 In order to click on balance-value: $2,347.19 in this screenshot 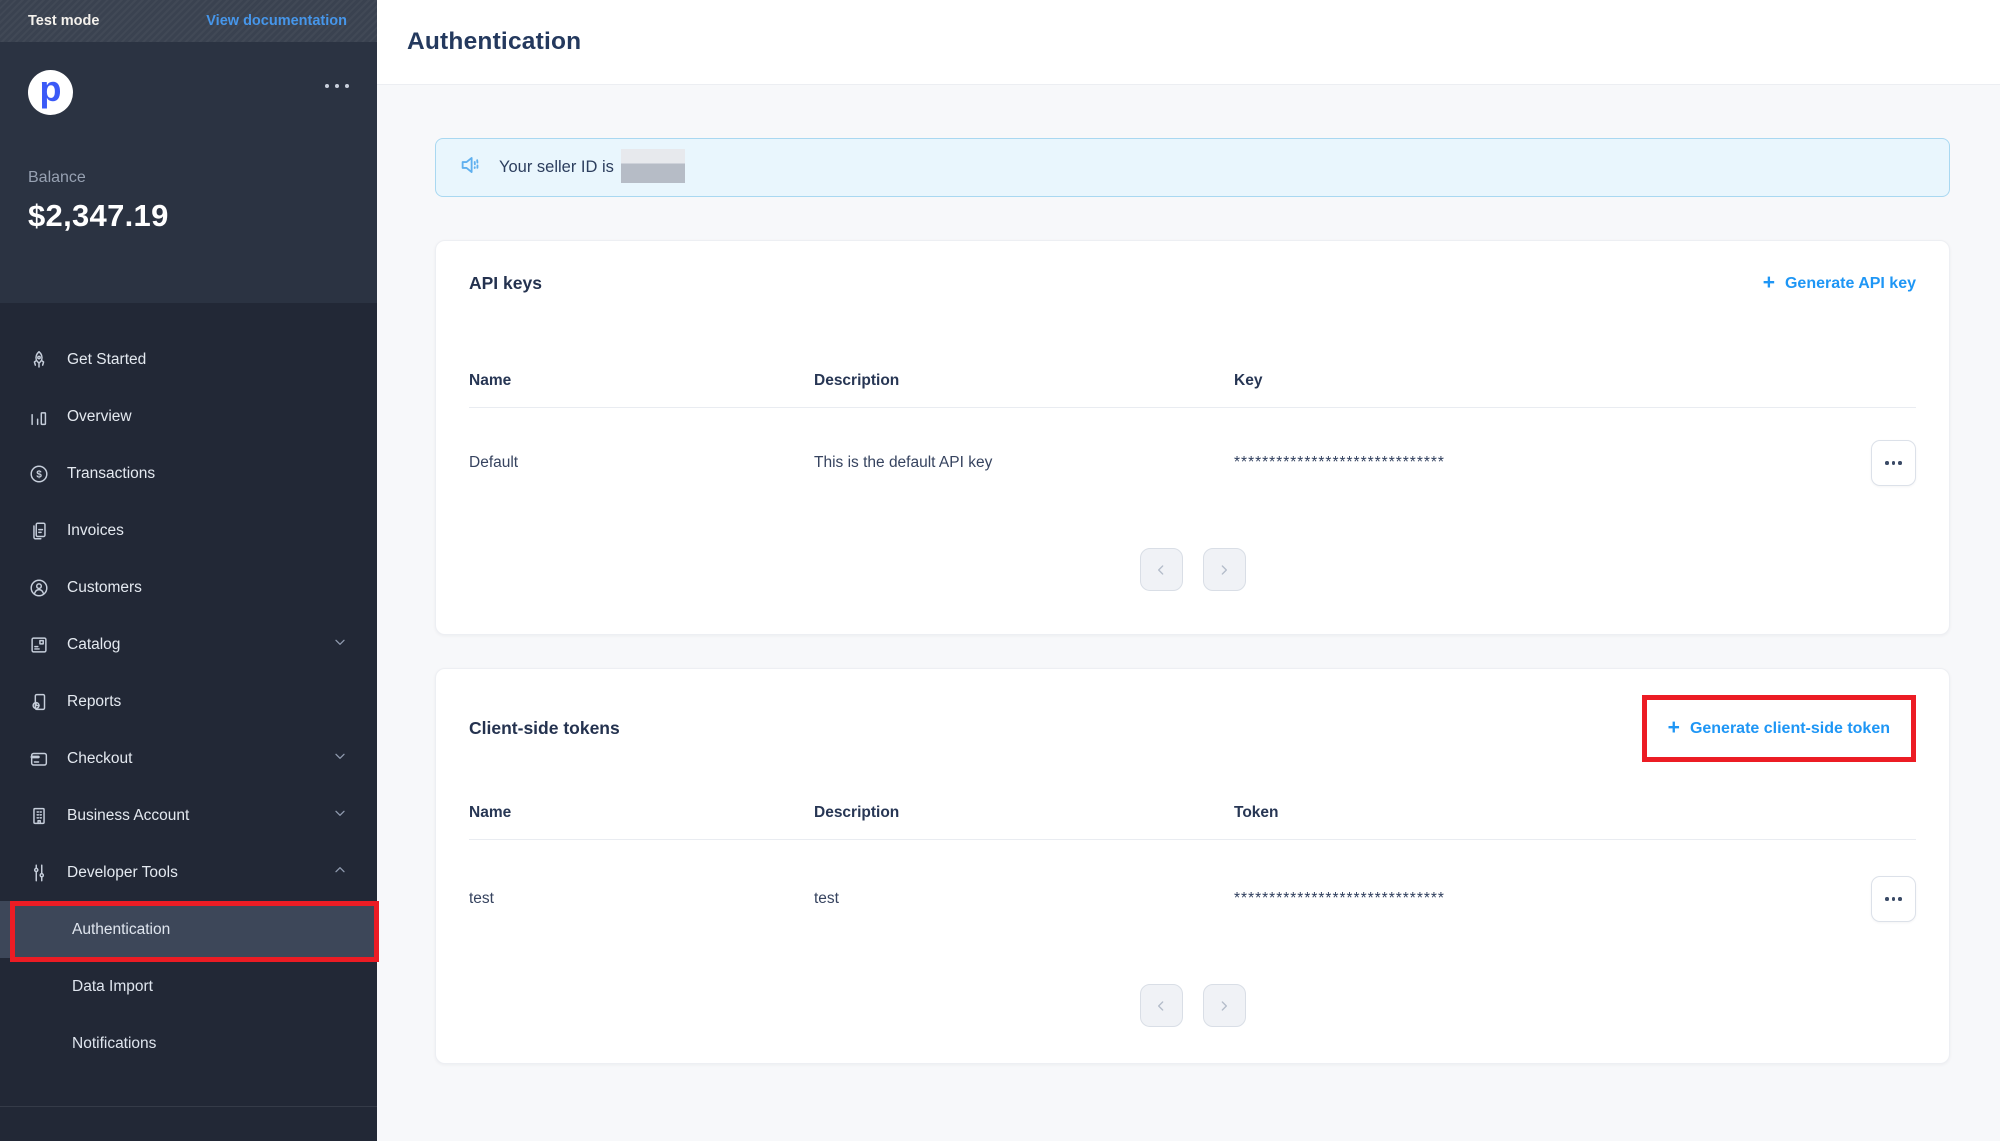, I will do `click(98, 215)`.